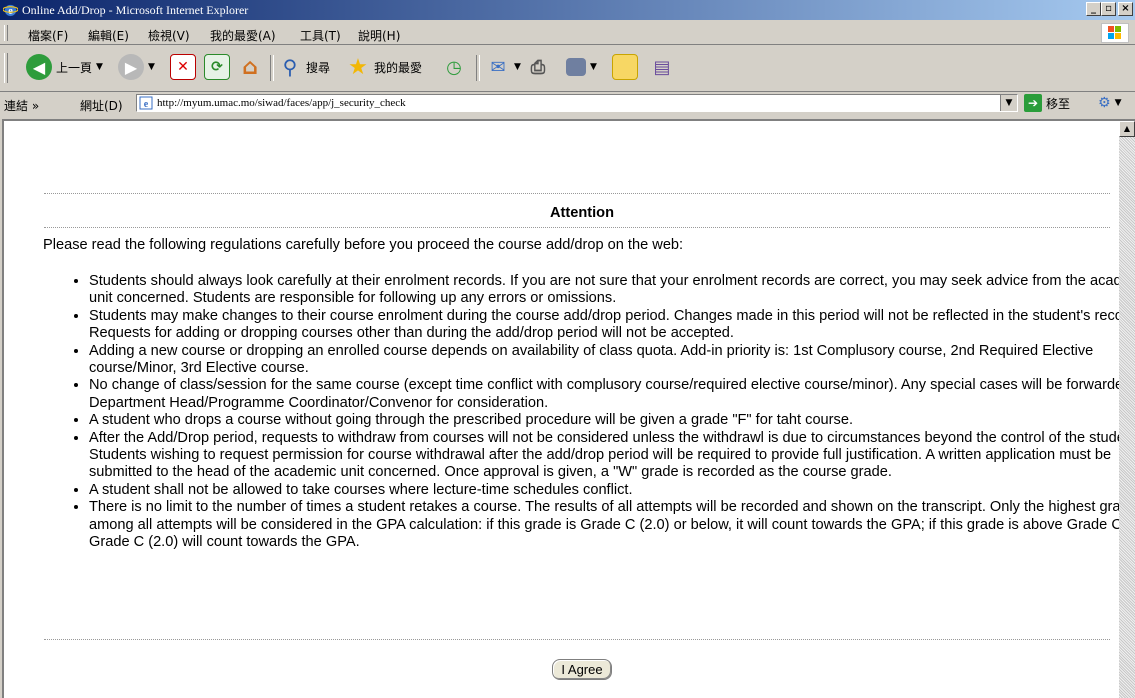 This screenshot has width=1135, height=698. What do you see at coordinates (39, 67) in the screenshot?
I see `back-arrow-icon: ◀` at bounding box center [39, 67].